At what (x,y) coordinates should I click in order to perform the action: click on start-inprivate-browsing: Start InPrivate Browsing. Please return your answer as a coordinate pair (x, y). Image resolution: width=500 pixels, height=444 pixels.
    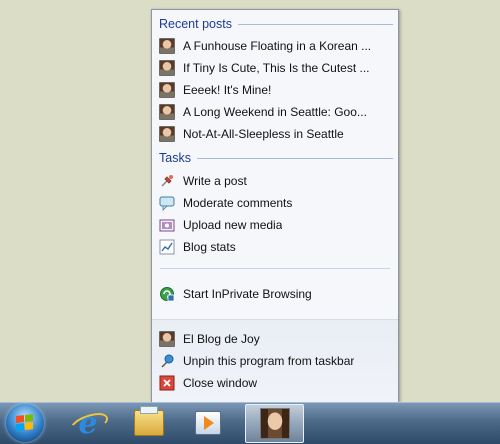
    Looking at the image, I should click on (274, 294).